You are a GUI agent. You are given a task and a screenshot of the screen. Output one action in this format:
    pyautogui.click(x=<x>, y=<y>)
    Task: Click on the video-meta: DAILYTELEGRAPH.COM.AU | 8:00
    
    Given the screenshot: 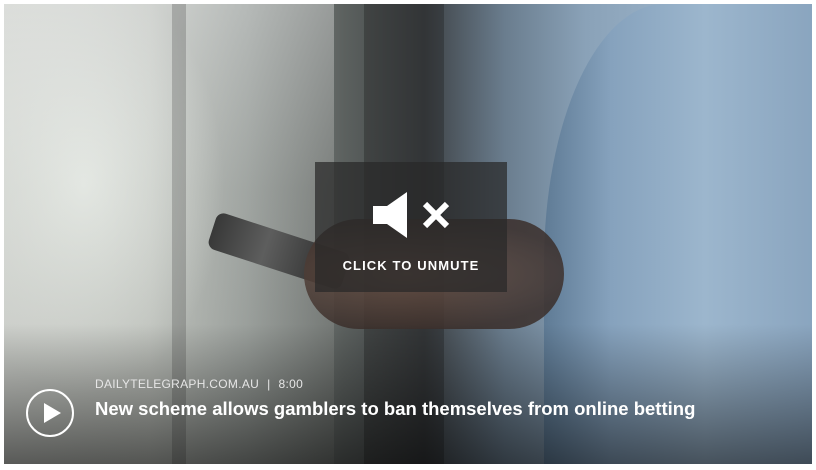 What is the action you would take?
    pyautogui.click(x=199, y=384)
    